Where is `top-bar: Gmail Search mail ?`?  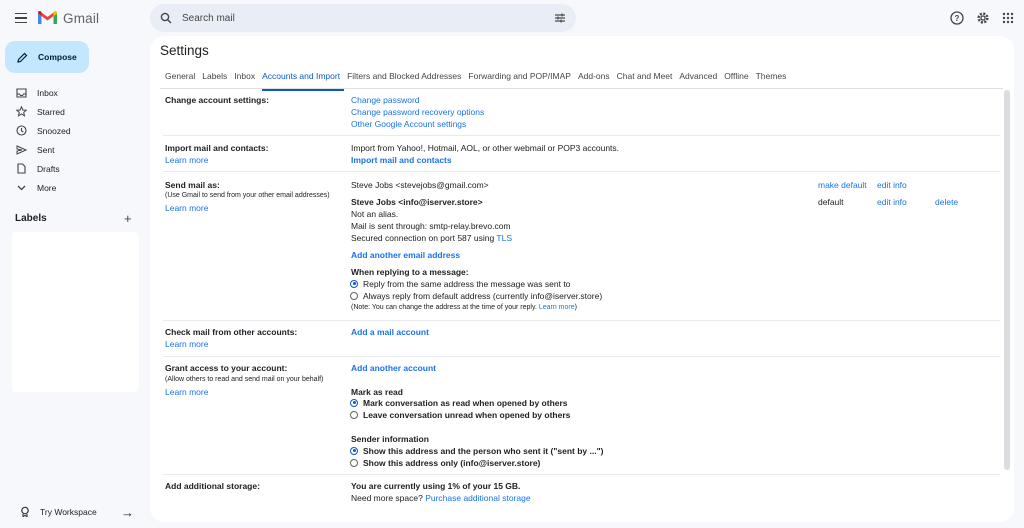 top-bar: Gmail Search mail ? is located at coordinates (512, 18).